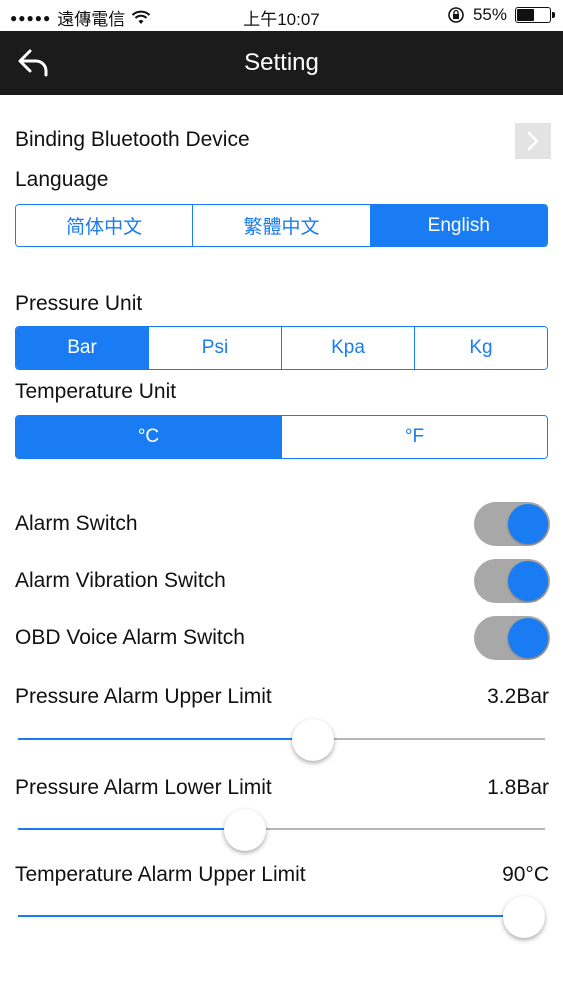 The width and height of the screenshot is (563, 1000). I want to click on alarm-switch-toggle, so click(512, 524).